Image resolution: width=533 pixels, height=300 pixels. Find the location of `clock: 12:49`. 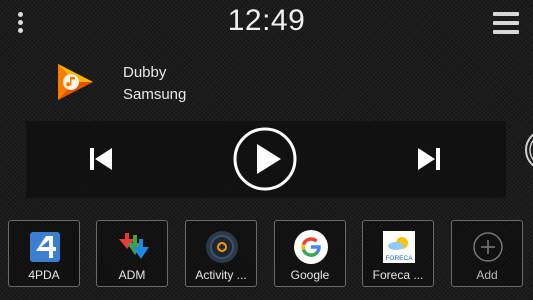

clock: 12:49 is located at coordinates (266, 20).